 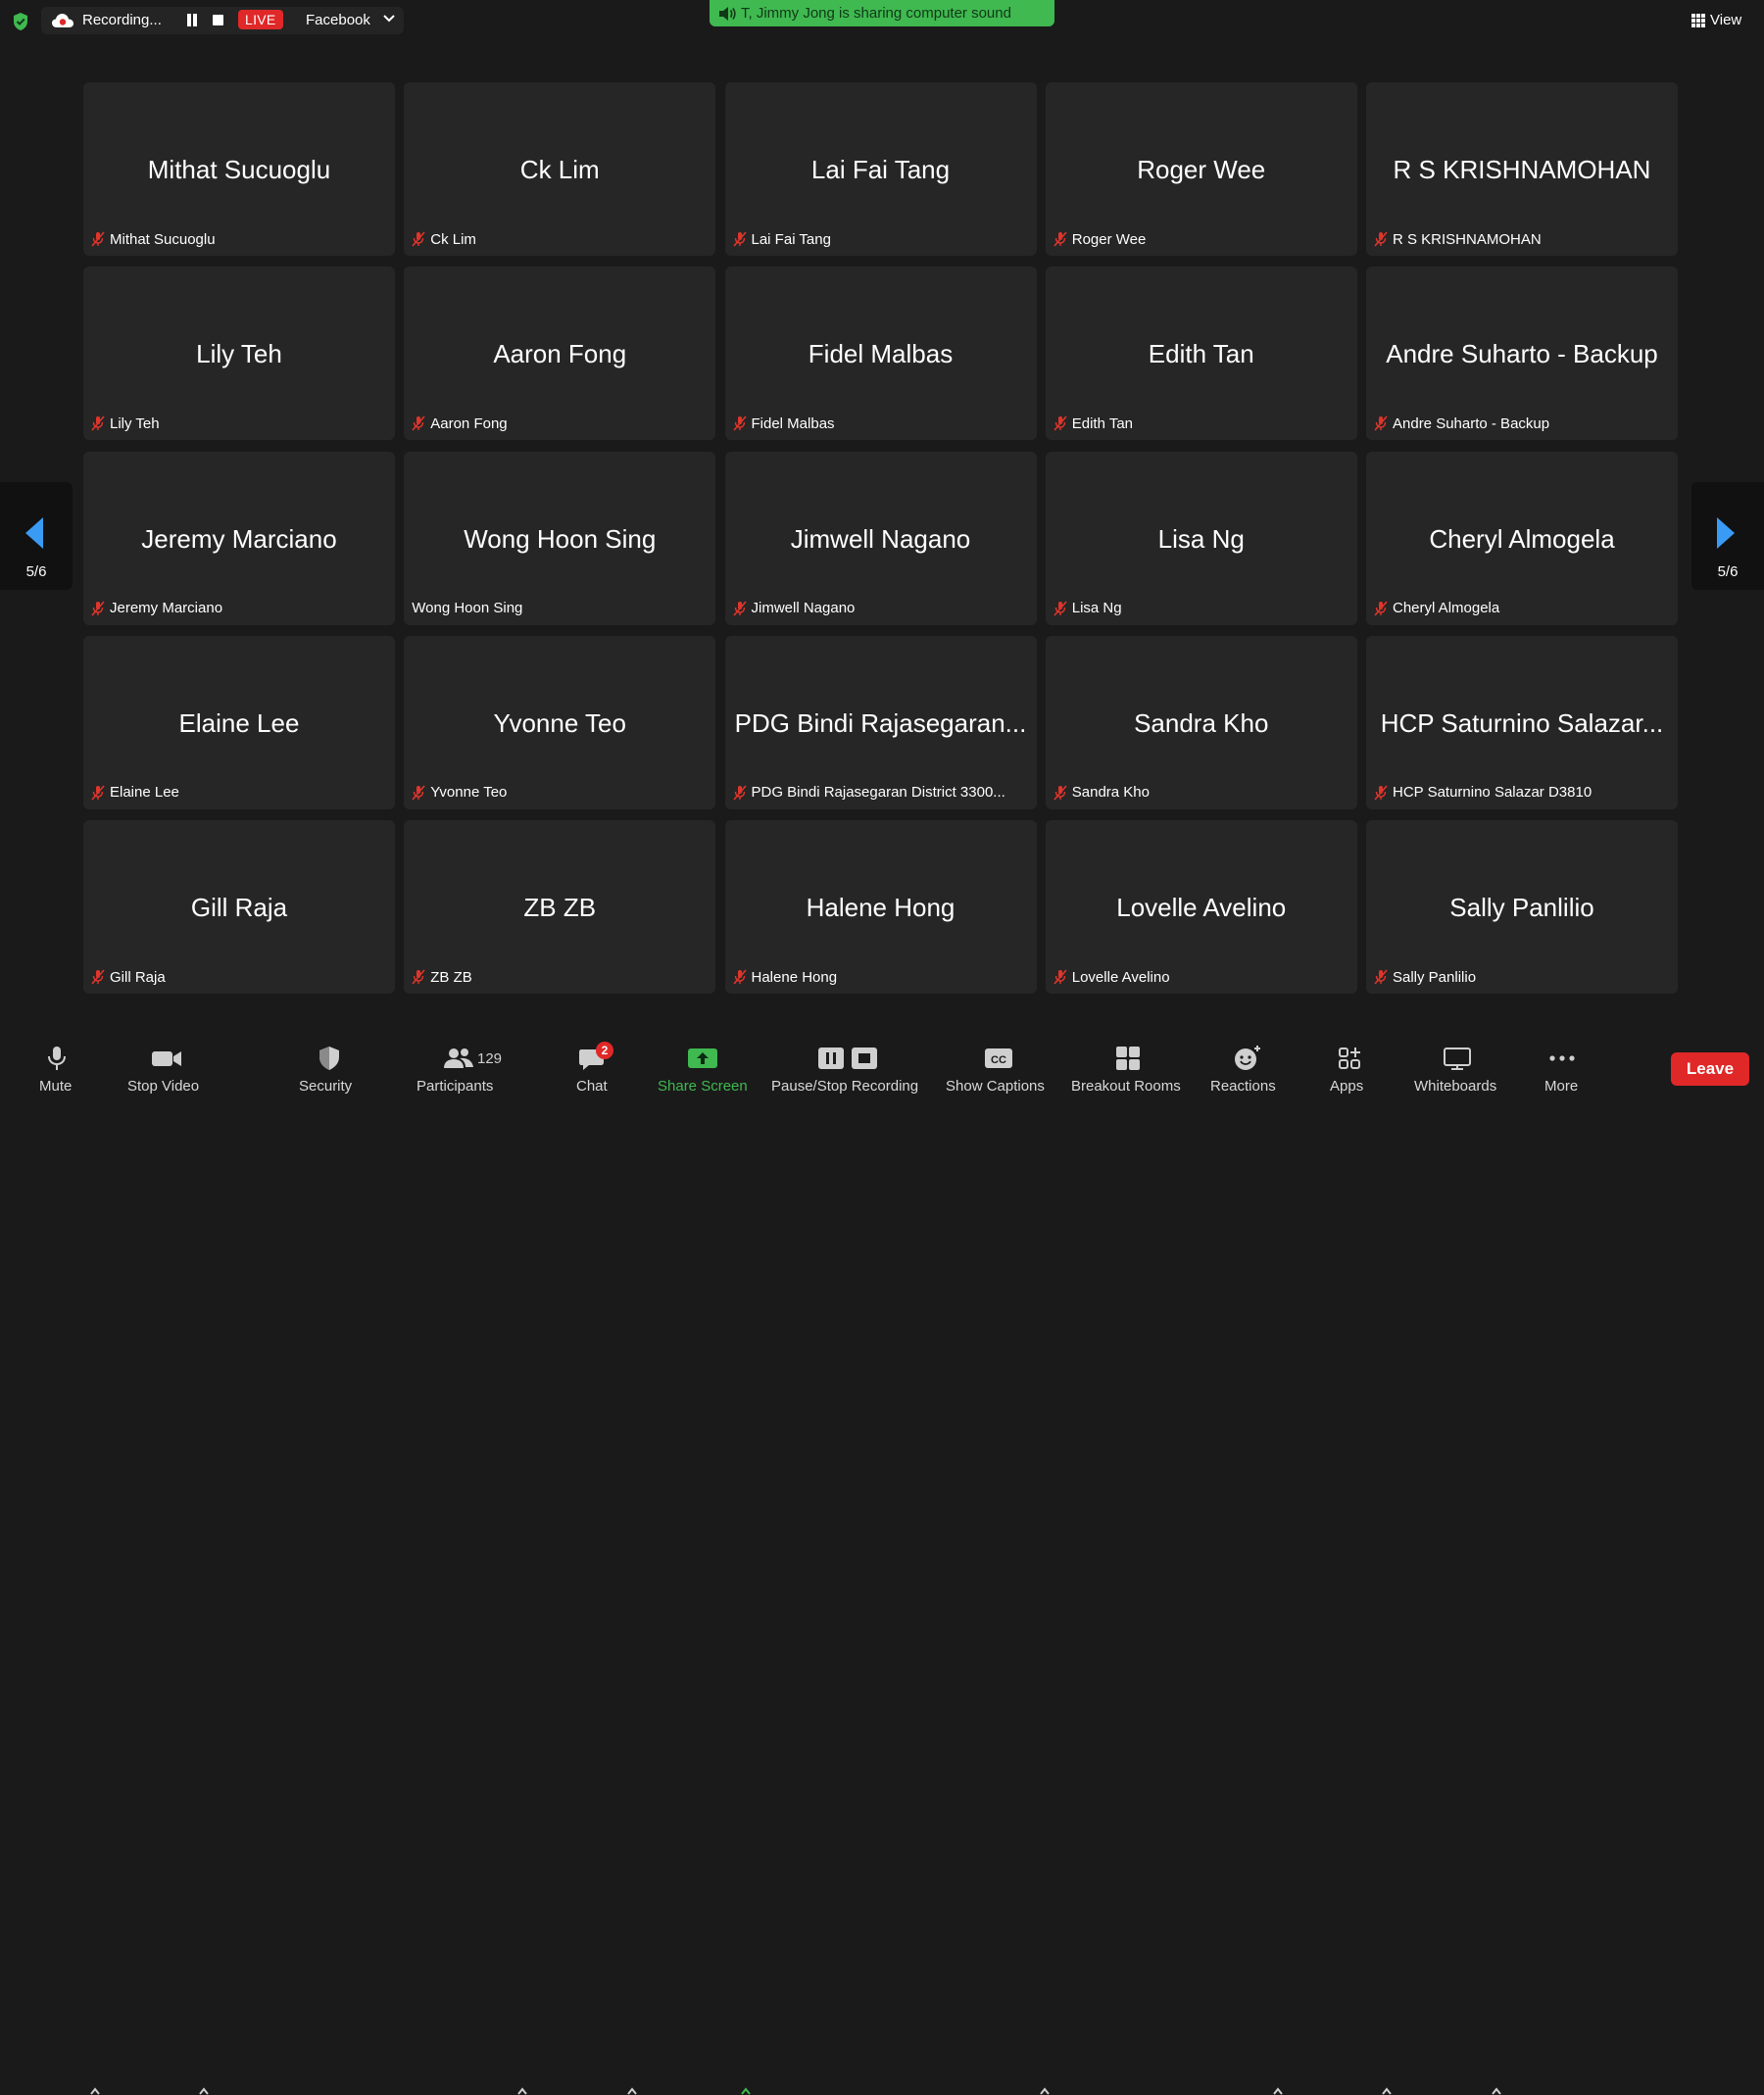 What do you see at coordinates (727, 14) in the screenshot?
I see `speaker-icon` at bounding box center [727, 14].